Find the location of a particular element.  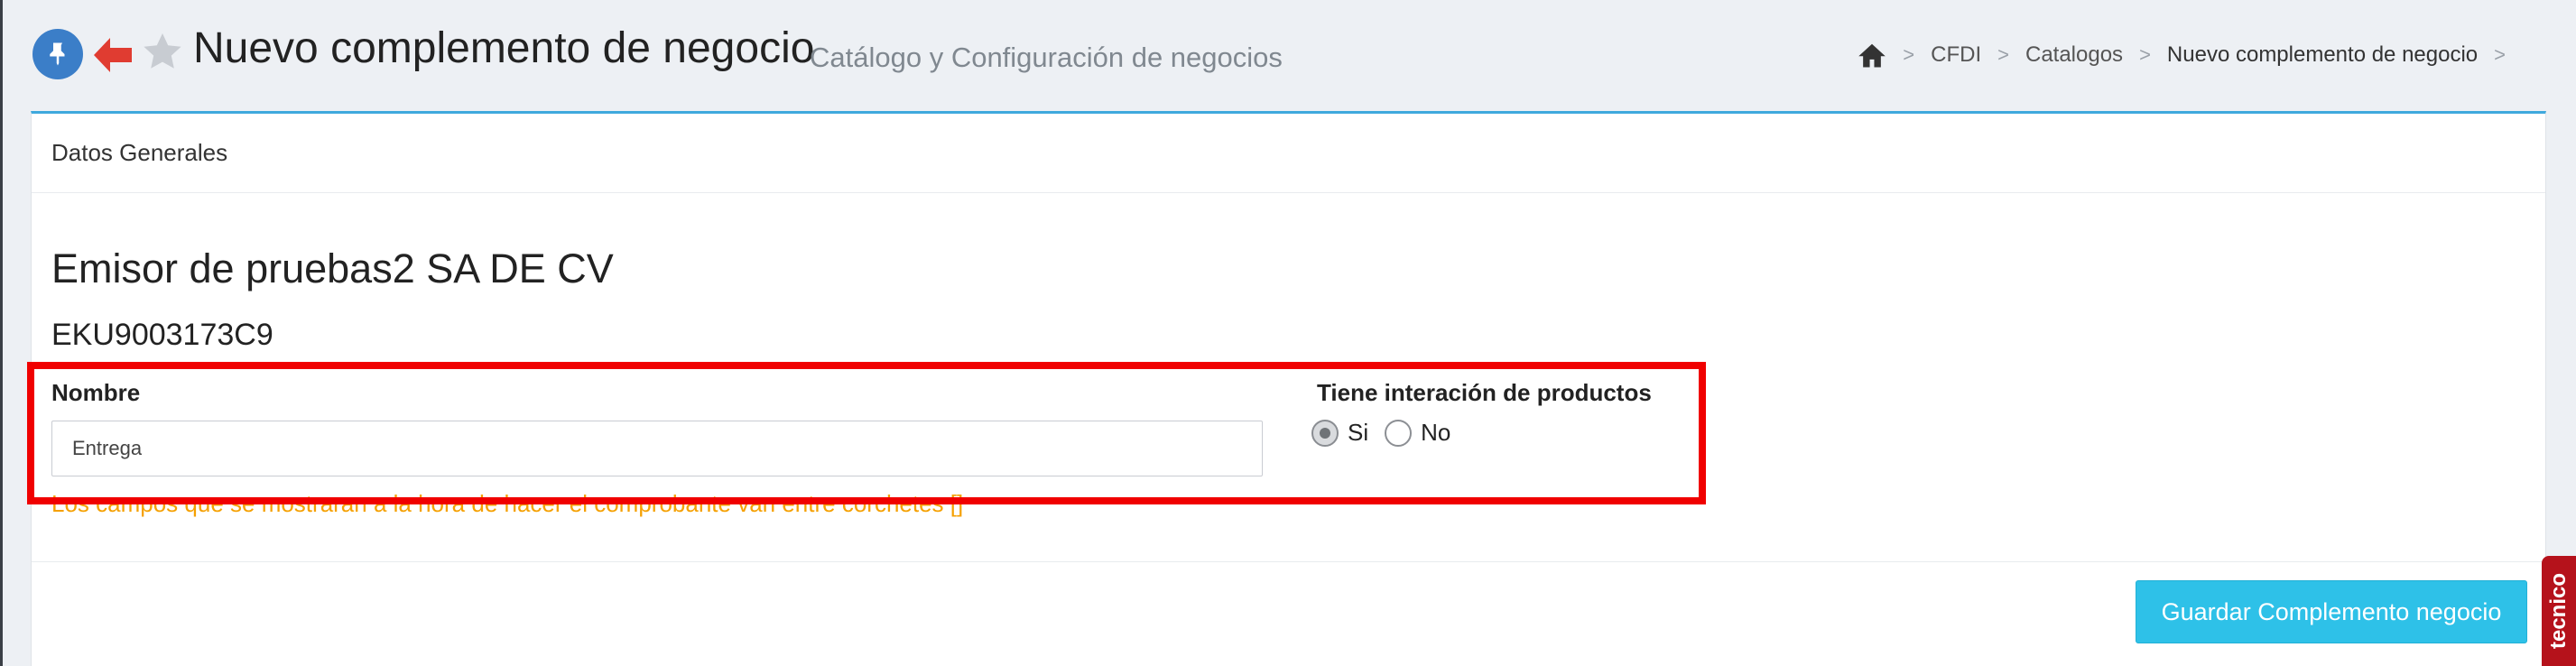

interaction-label: Tiene interación de productos is located at coordinates (1484, 392).